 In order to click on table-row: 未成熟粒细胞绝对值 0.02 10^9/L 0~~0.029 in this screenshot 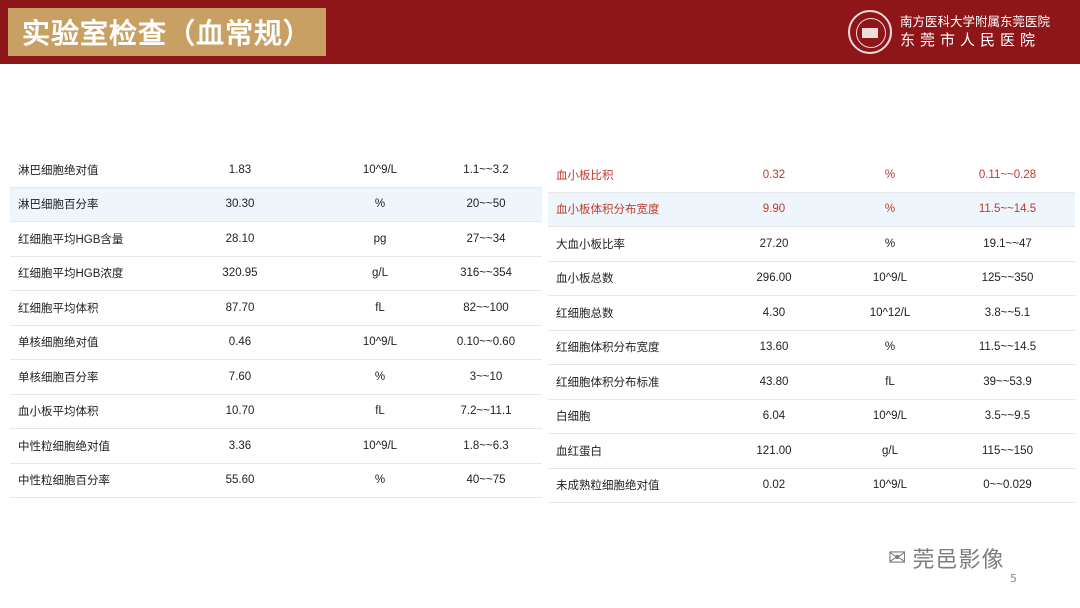, I will do `click(811, 485)`.